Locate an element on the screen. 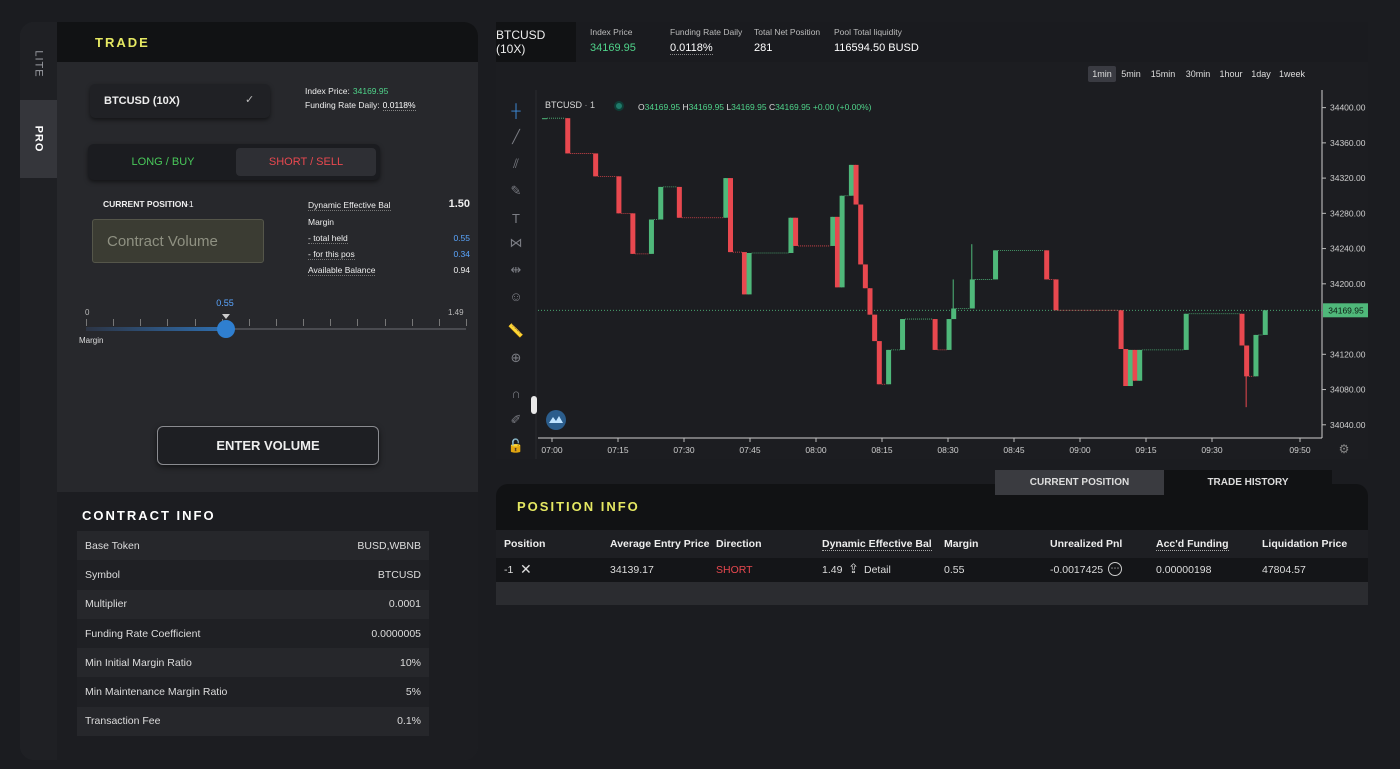 The height and width of the screenshot is (769, 1400). share-icon: ⇪ is located at coordinates (853, 569).